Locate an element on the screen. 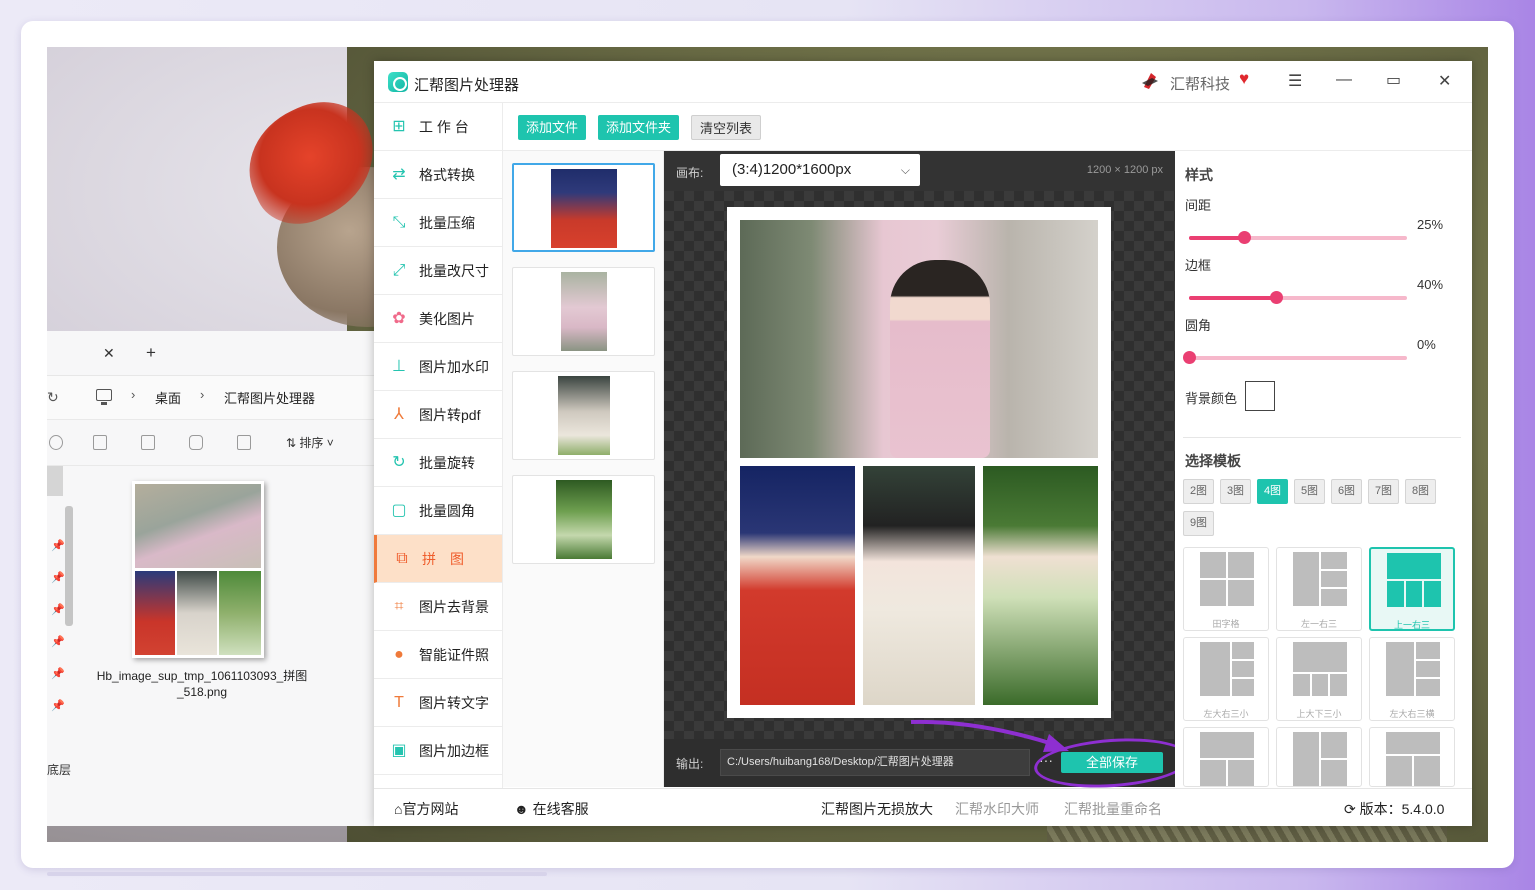  spacing-value: 25% is located at coordinates (1430, 224).